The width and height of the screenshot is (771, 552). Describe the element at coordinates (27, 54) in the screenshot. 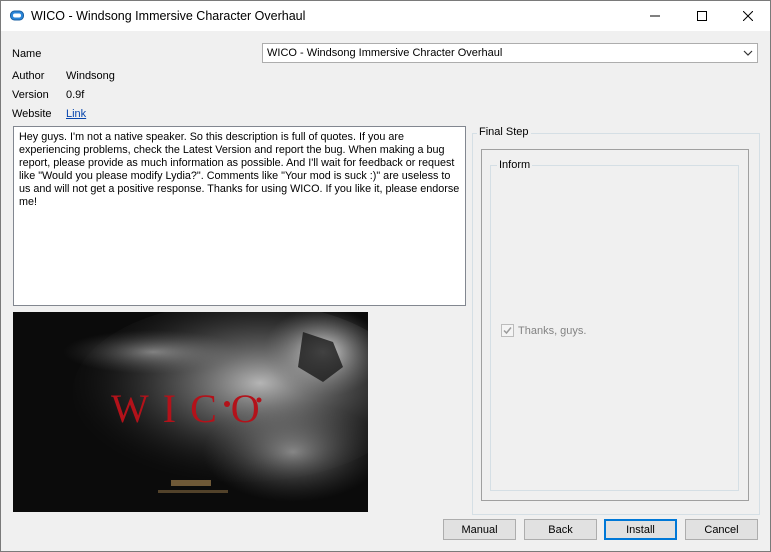

I see `name-label: Name` at that location.